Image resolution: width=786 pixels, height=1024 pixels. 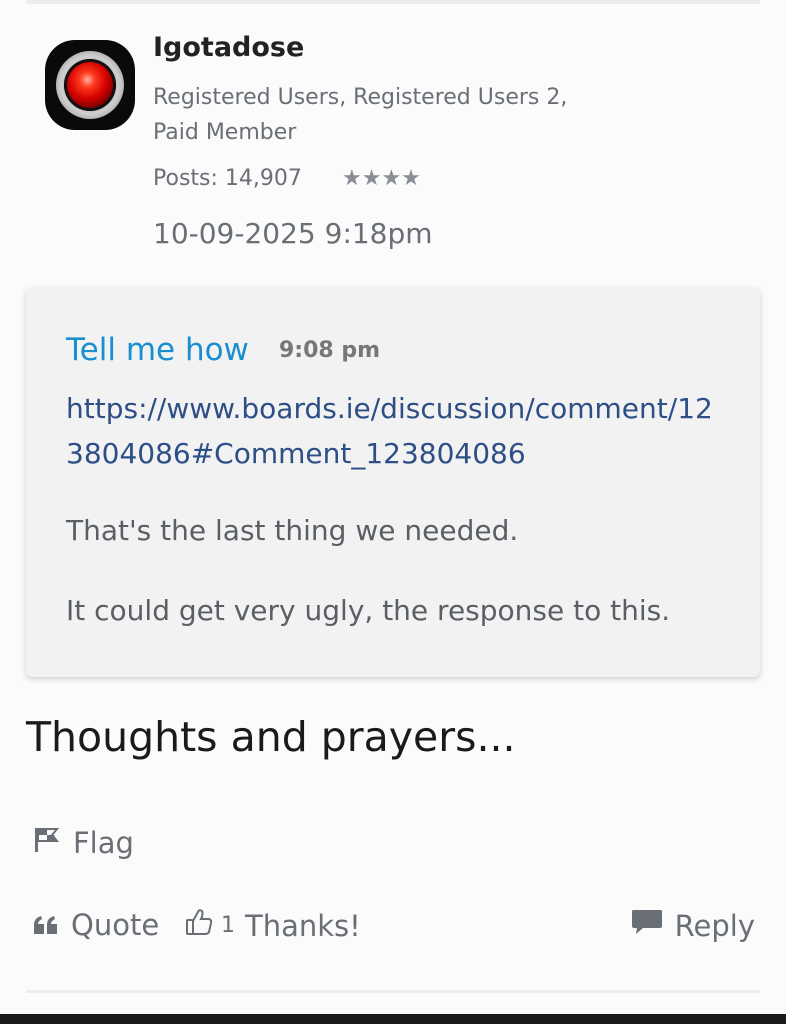 What do you see at coordinates (199, 925) in the screenshot?
I see `thumbs-up-icon` at bounding box center [199, 925].